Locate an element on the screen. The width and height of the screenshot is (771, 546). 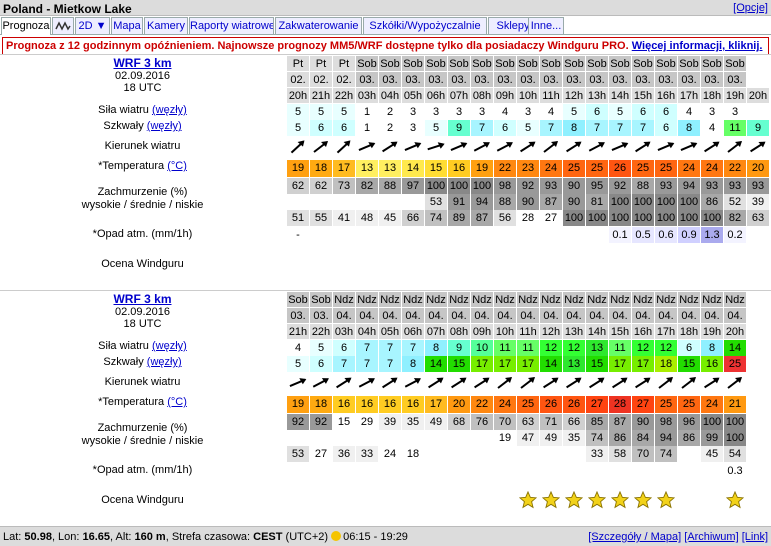
temp-value: 27 is located at coordinates (597, 404).